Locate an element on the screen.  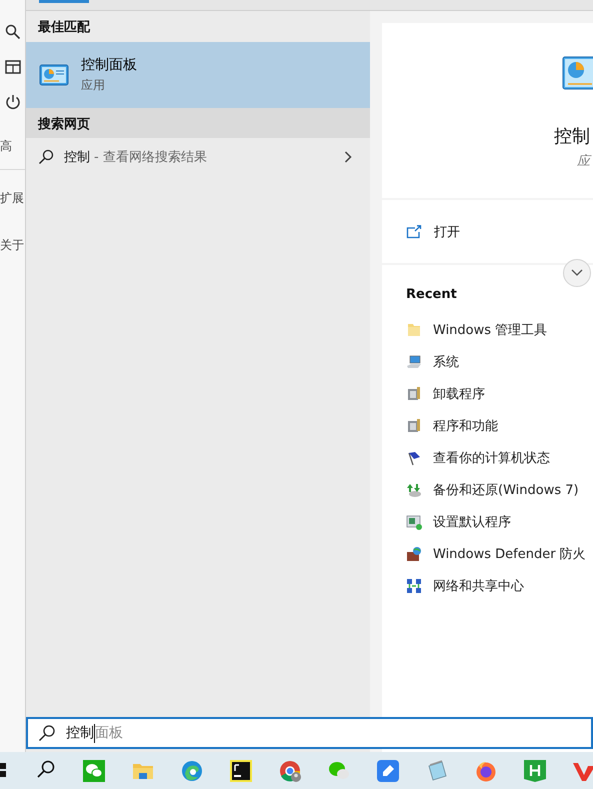
power-icon is located at coordinates (12, 102).